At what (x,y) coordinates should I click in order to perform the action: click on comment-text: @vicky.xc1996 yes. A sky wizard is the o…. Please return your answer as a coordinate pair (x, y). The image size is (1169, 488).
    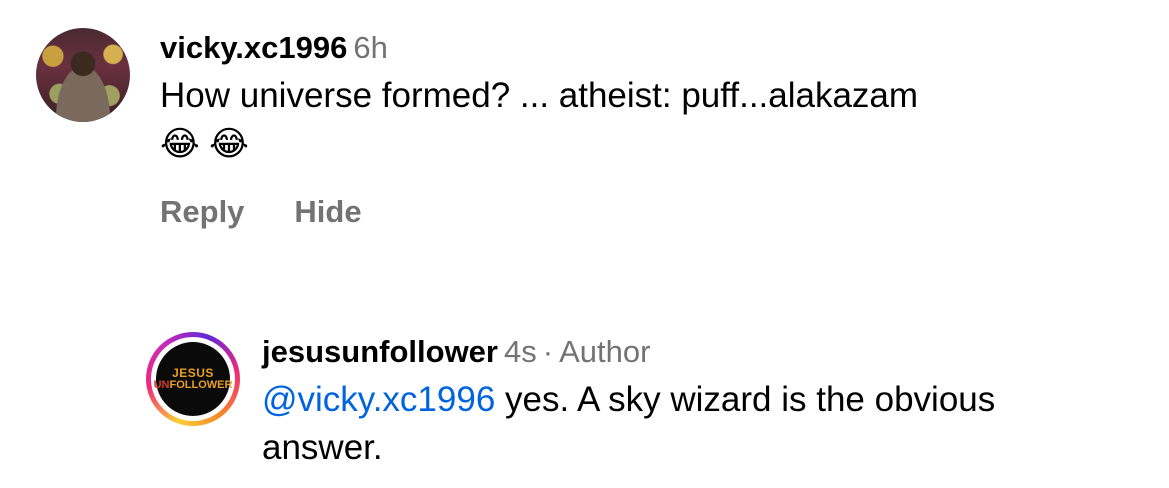
    Looking at the image, I should click on (642, 424).